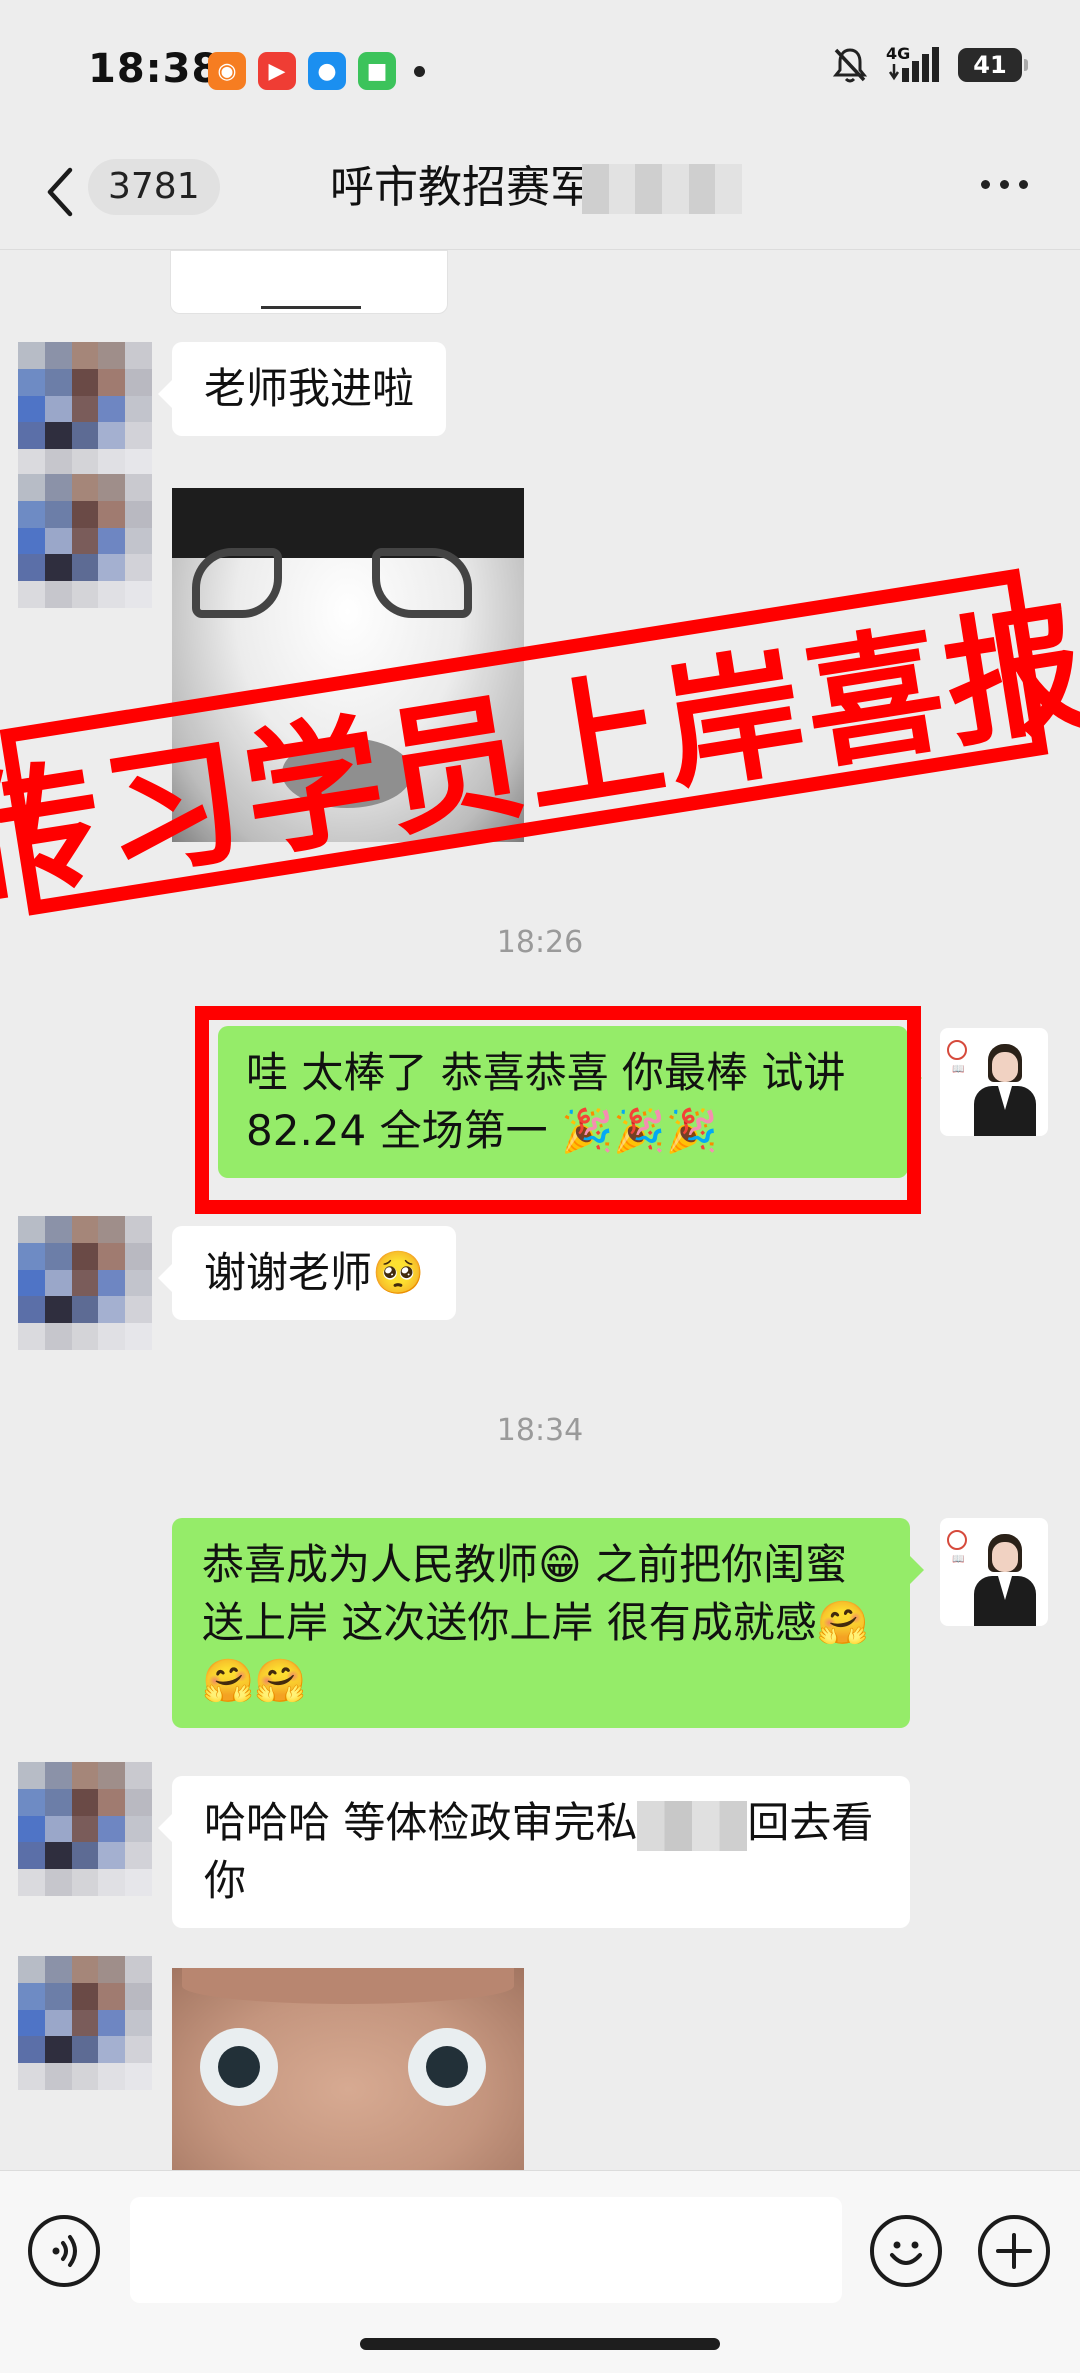  I want to click on emoji-icon, so click(906, 2251).